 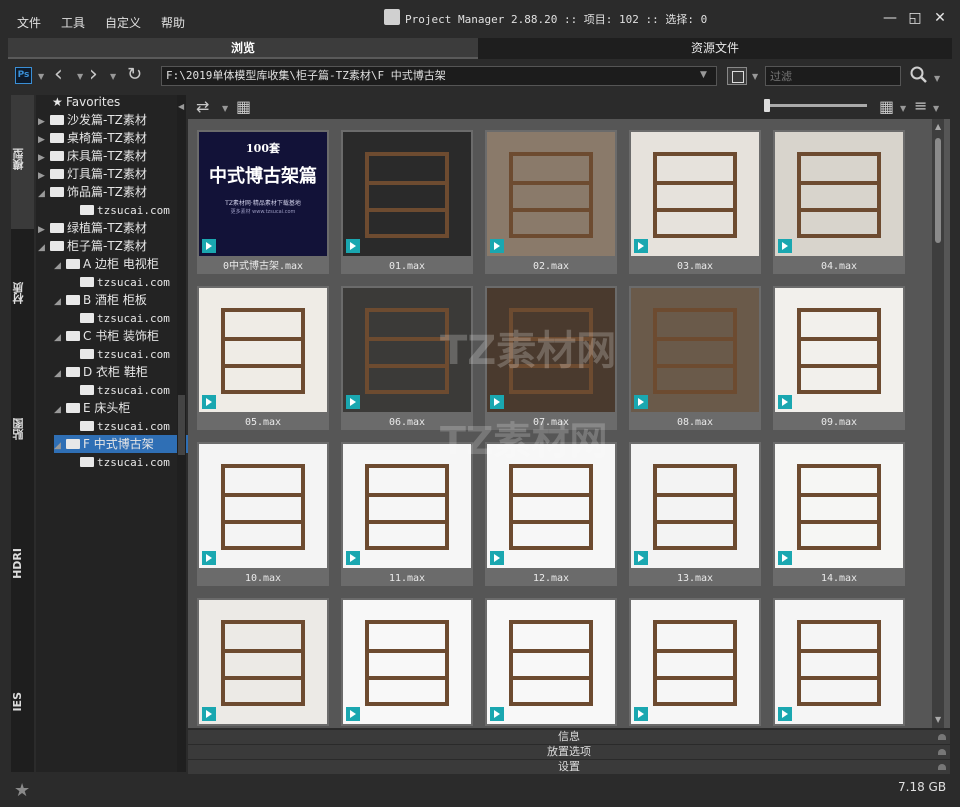 I want to click on back-button: ‹, so click(x=58, y=74).